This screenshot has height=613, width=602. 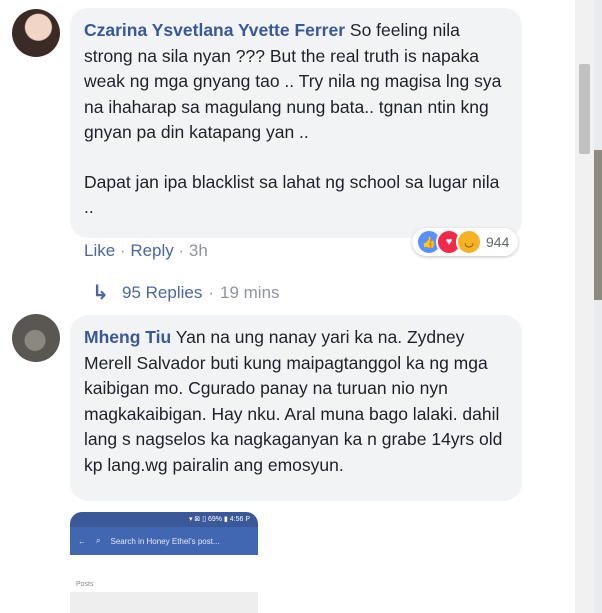 What do you see at coordinates (498, 242) in the screenshot?
I see `reaction-count: 944` at bounding box center [498, 242].